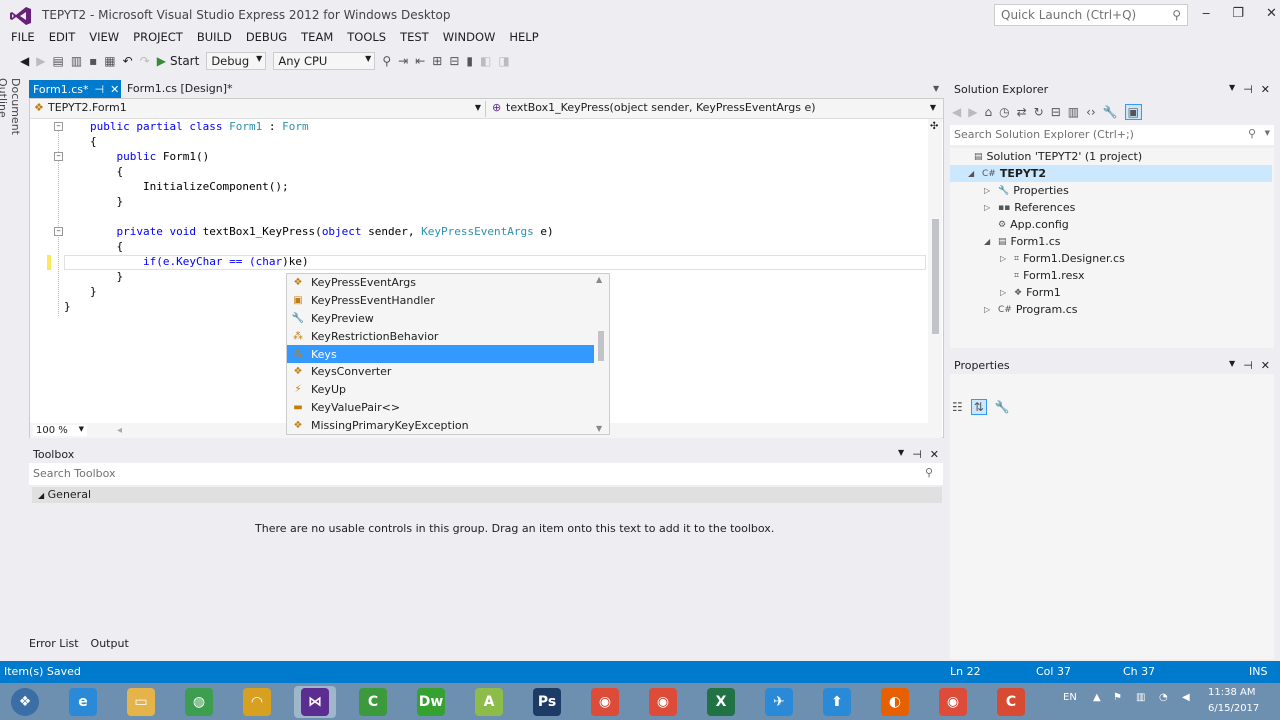 Image resolution: width=1280 pixels, height=720 pixels. What do you see at coordinates (1112, 135) in the screenshot?
I see `solution-explorer-search-input: Search Solution Explorer (Ctrl+;) ⚲ ▼` at bounding box center [1112, 135].